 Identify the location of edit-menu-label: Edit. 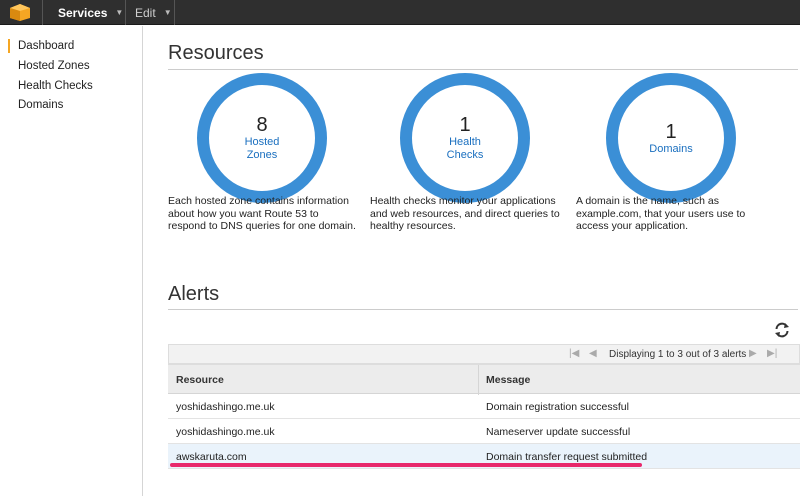
(145, 13).